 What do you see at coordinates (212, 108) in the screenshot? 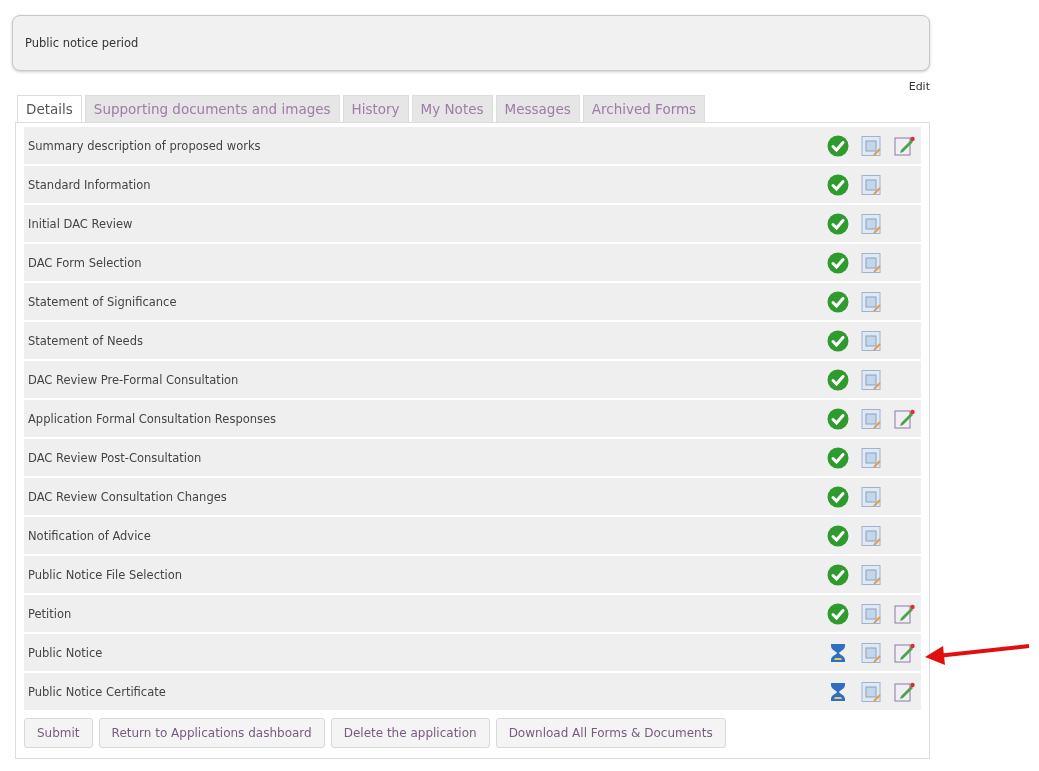
I see `tab: Supporting documents and images` at bounding box center [212, 108].